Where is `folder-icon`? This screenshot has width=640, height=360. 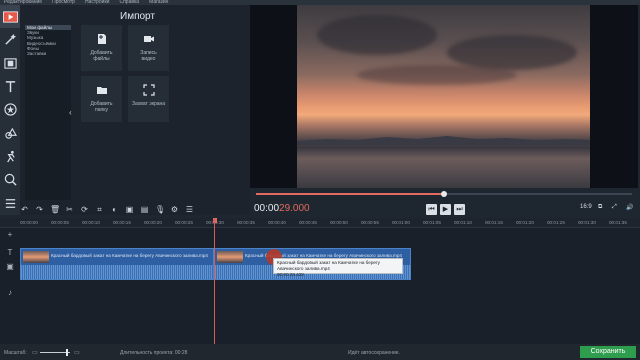 folder-icon is located at coordinates (101, 90).